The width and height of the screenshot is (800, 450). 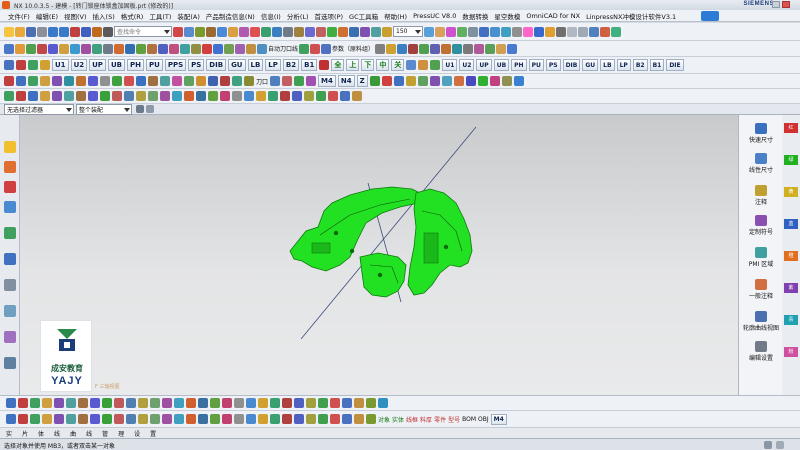 I want to click on select-k-icon, so click(x=131, y=419).